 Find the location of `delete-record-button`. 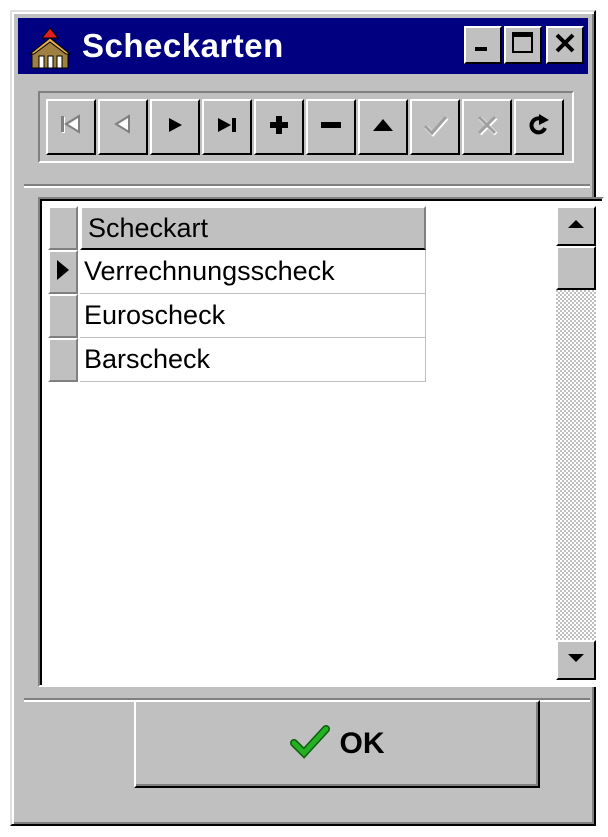

delete-record-button is located at coordinates (331, 127).